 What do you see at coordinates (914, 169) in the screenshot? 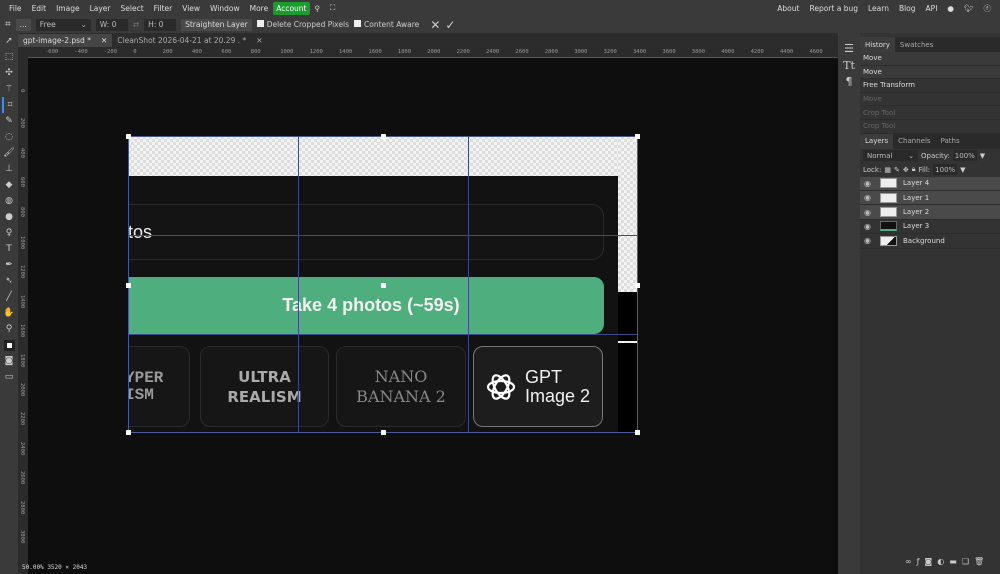
I see `lock-all-icon: 🔒︎` at bounding box center [914, 169].